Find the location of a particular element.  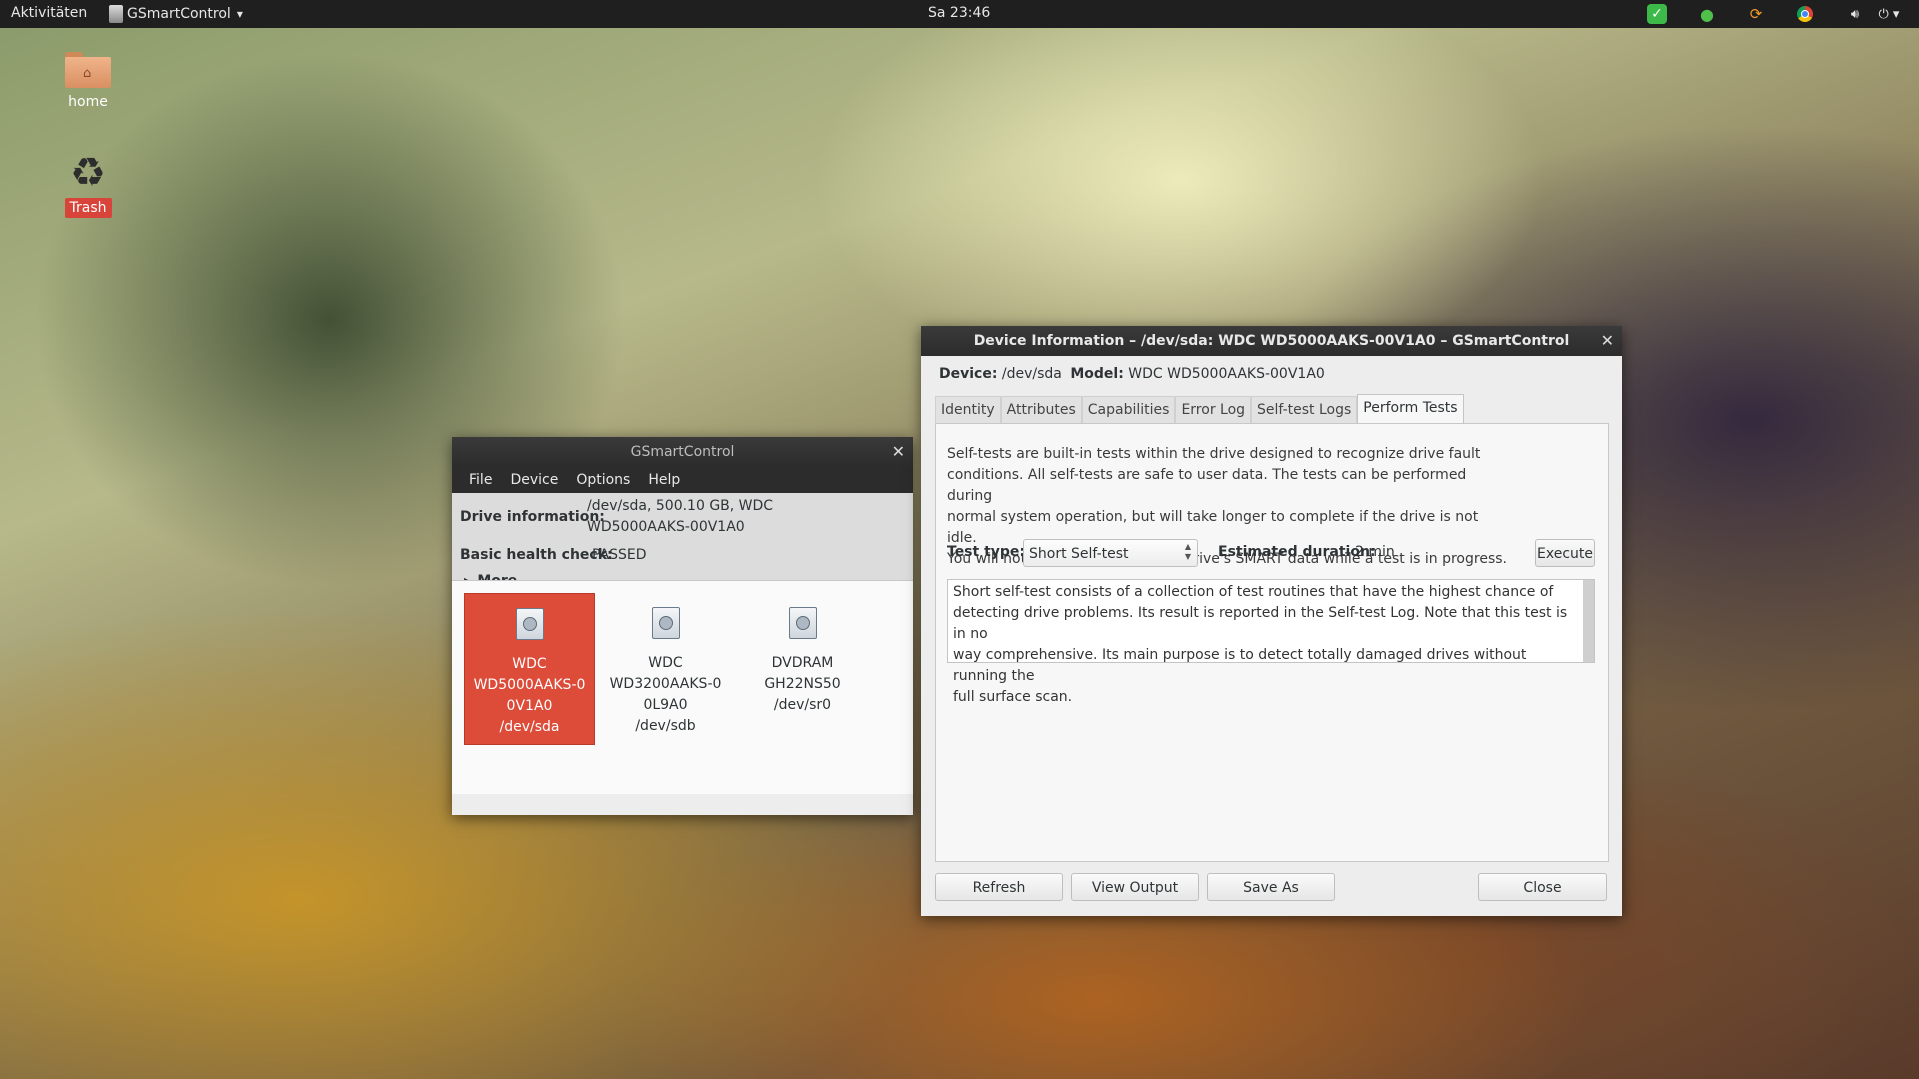

activities-button: Aktivitäten is located at coordinates (49, 13).